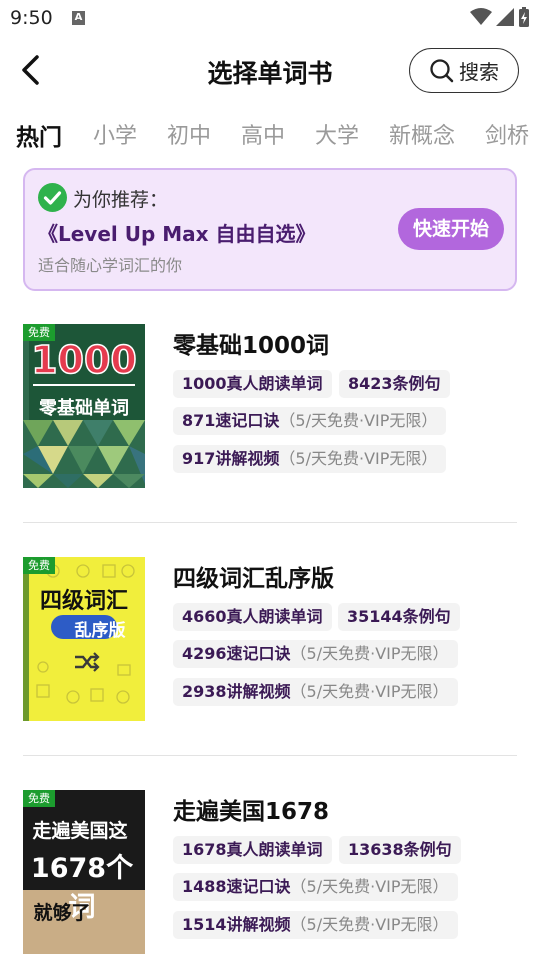 The height and width of the screenshot is (960, 540). What do you see at coordinates (337, 134) in the screenshot?
I see `tab-college: 大学` at bounding box center [337, 134].